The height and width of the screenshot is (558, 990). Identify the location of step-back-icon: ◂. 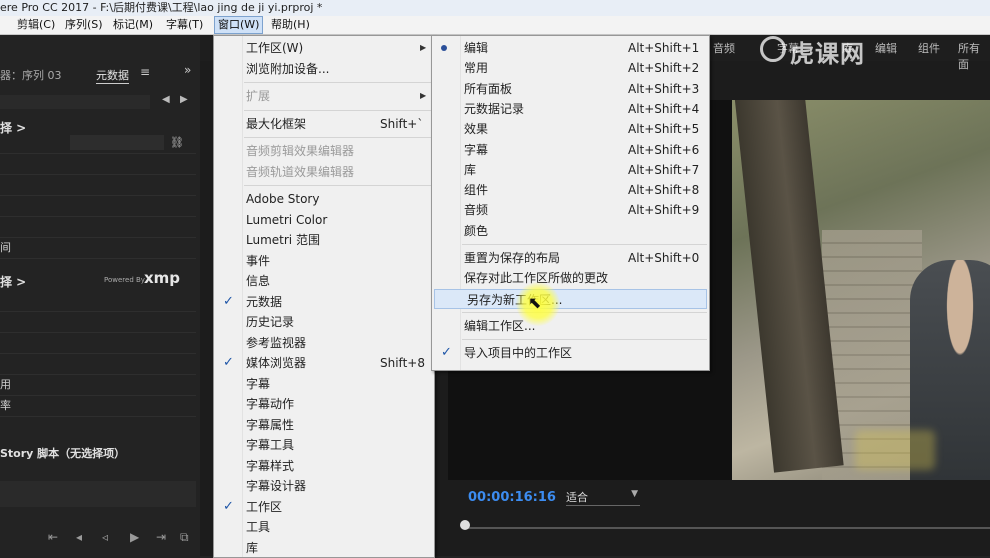
(79, 537).